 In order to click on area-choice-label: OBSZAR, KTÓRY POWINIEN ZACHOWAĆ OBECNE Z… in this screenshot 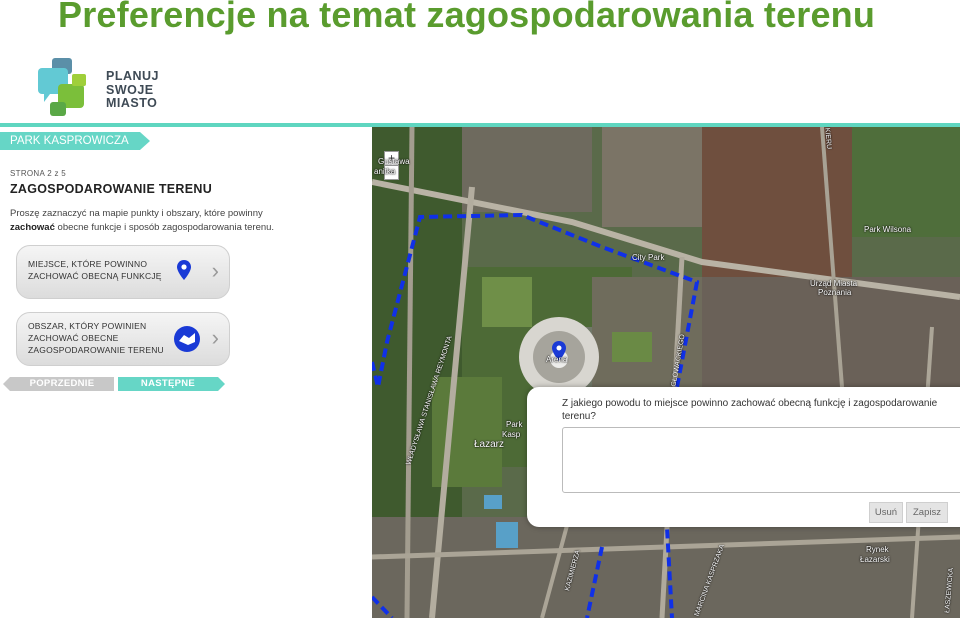, I will do `click(96, 338)`.